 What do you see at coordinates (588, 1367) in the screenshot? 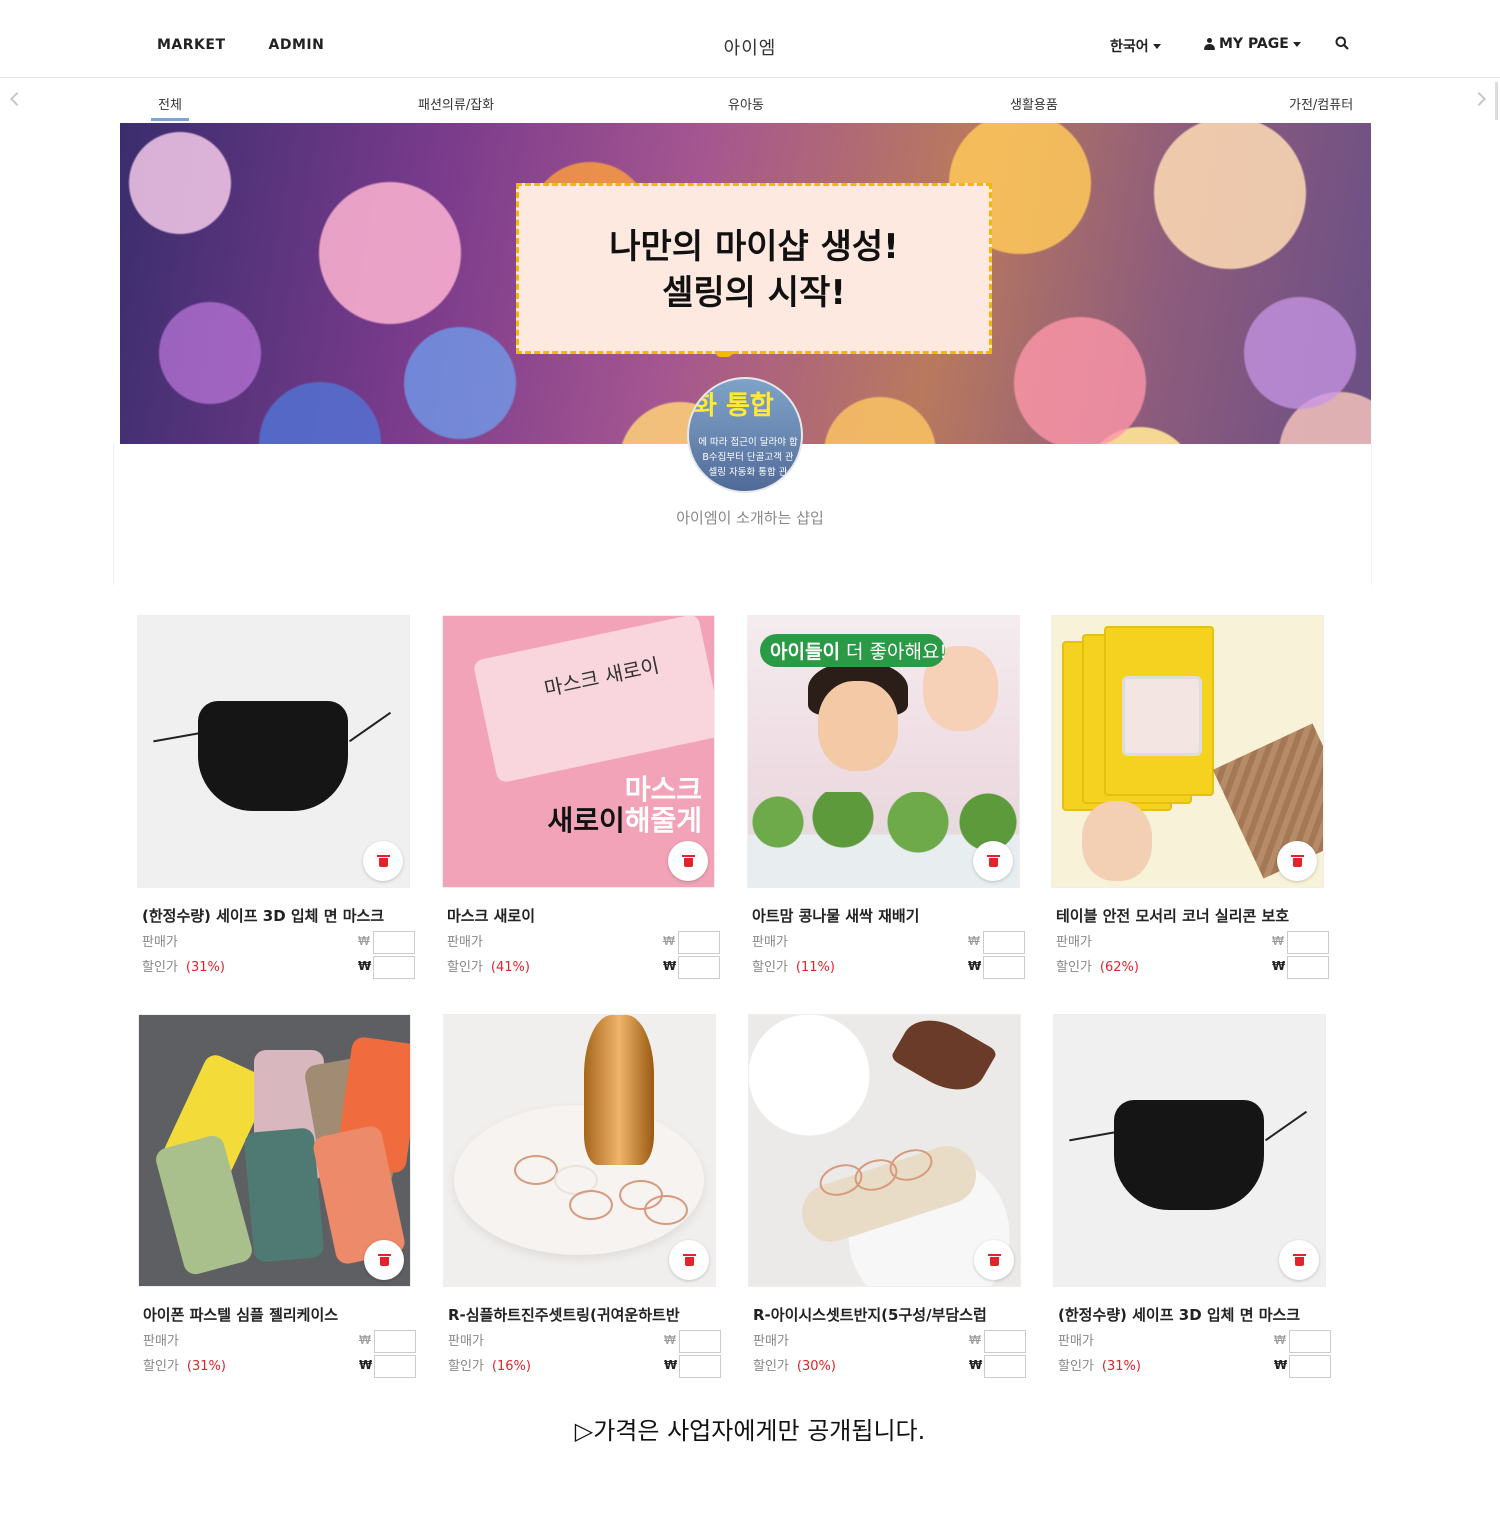
I see `discount-price-row: 할인가 (16%) ₩` at bounding box center [588, 1367].